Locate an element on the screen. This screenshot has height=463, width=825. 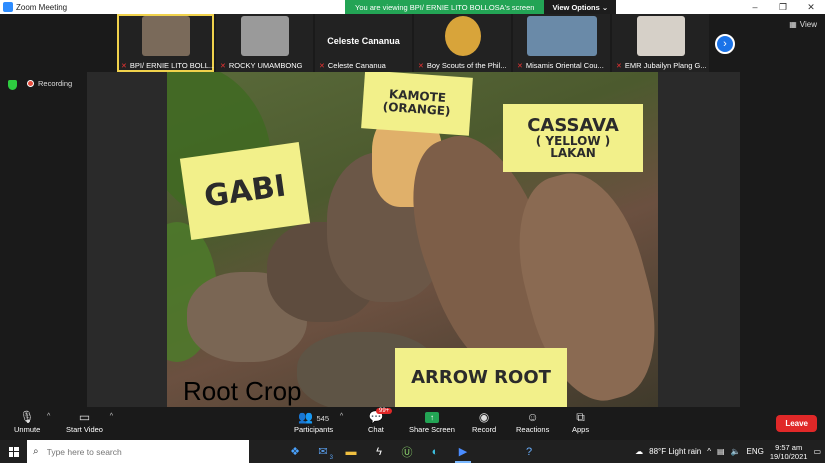
chat-button: 💬 99+ Chat is located at coordinates (380, 421).